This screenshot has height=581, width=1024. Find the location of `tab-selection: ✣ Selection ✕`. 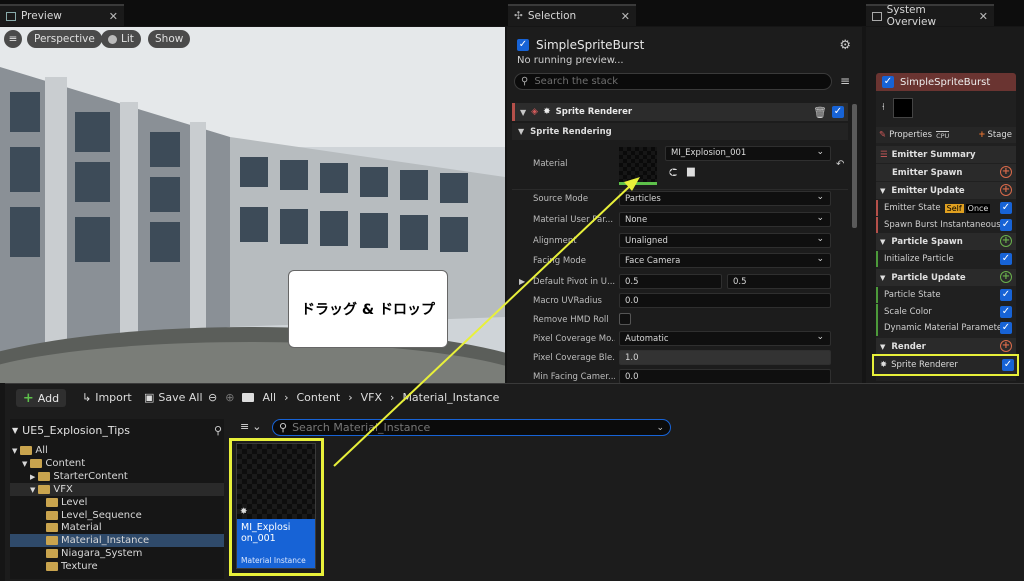

tab-selection: ✣ Selection ✕ is located at coordinates (572, 15).